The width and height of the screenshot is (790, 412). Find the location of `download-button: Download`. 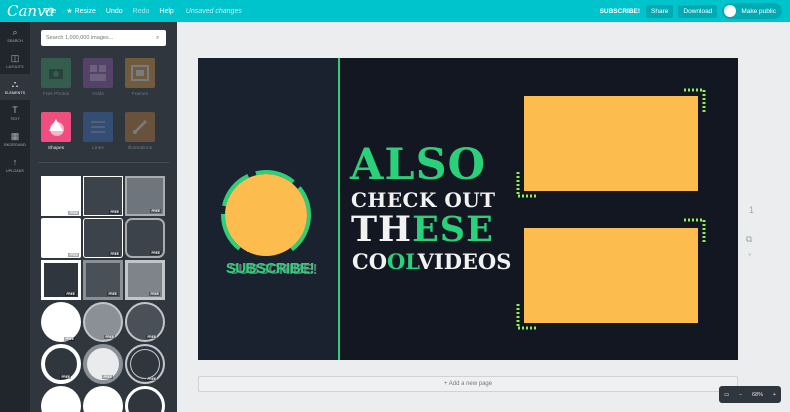

download-button: Download is located at coordinates (698, 11).